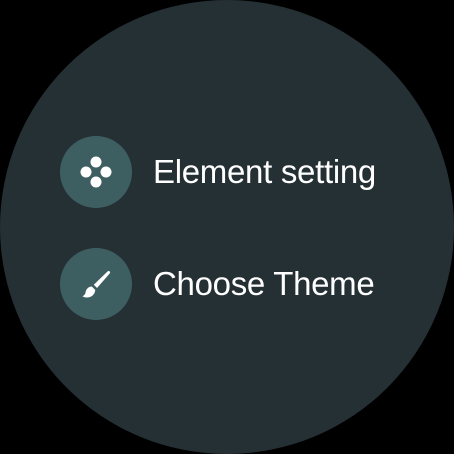 This screenshot has width=454, height=454. Describe the element at coordinates (264, 171) in the screenshot. I see `element-setting-label: Element setting` at that location.